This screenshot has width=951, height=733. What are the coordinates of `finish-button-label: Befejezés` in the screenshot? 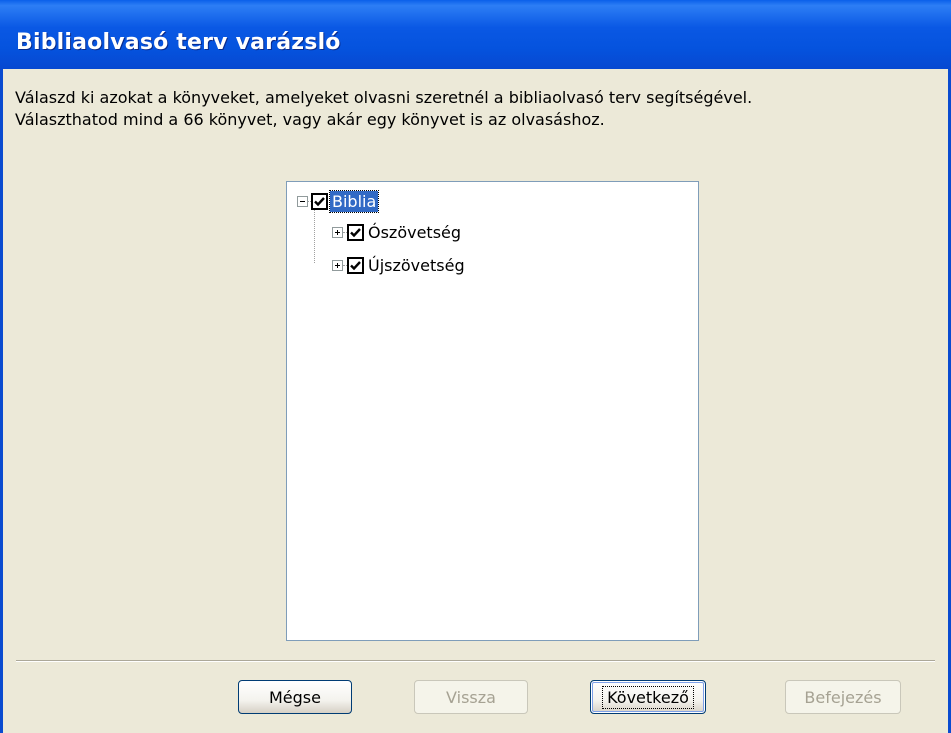 It's located at (843, 697).